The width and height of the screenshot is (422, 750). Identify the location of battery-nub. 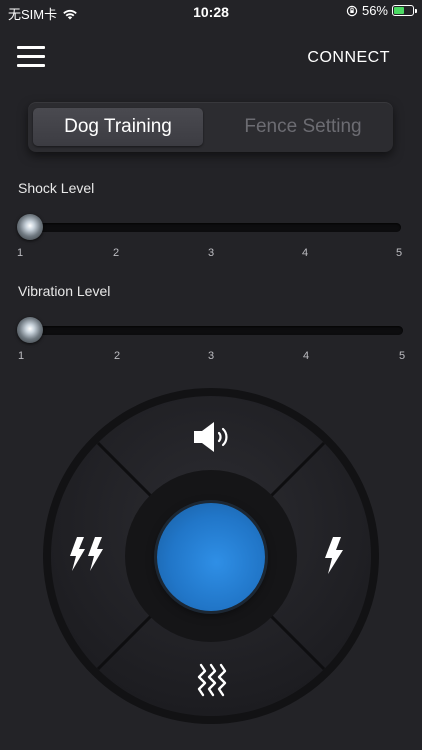
(416, 11).